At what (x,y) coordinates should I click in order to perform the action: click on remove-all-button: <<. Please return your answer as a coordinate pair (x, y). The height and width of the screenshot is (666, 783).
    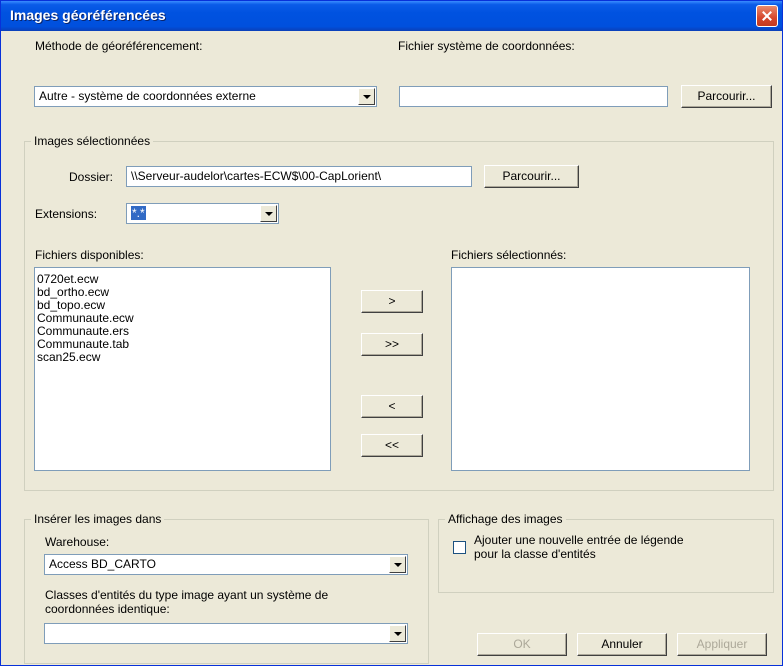
    Looking at the image, I should click on (392, 445).